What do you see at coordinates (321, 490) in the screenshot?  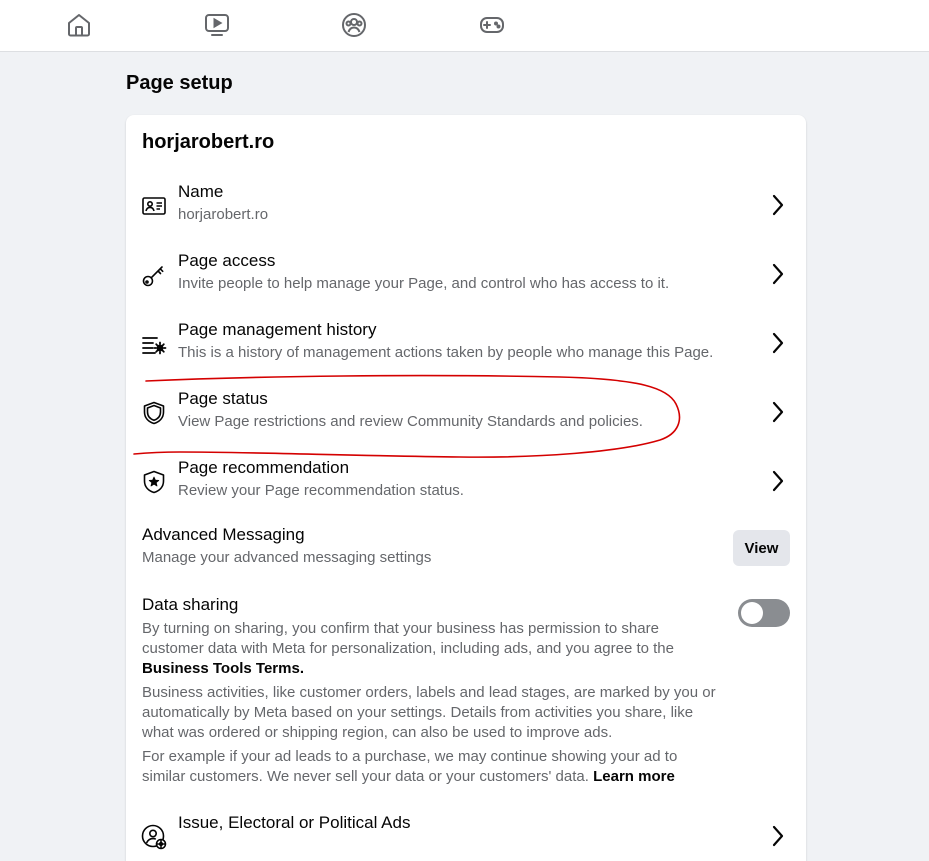 I see `row-subtitle: Review your Page recommendation status.` at bounding box center [321, 490].